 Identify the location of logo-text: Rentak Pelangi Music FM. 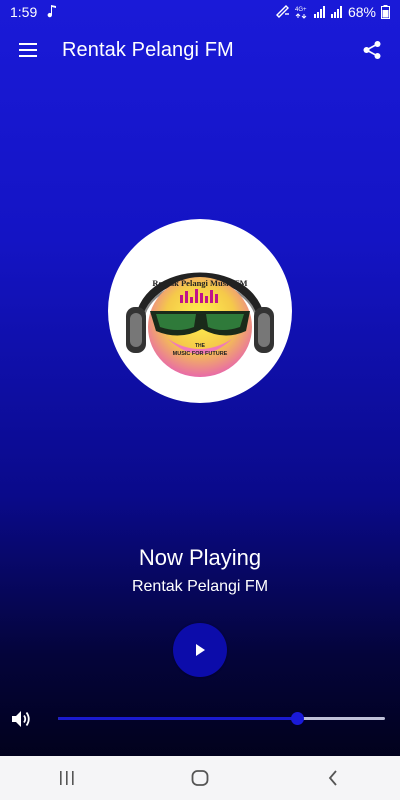
(199, 283).